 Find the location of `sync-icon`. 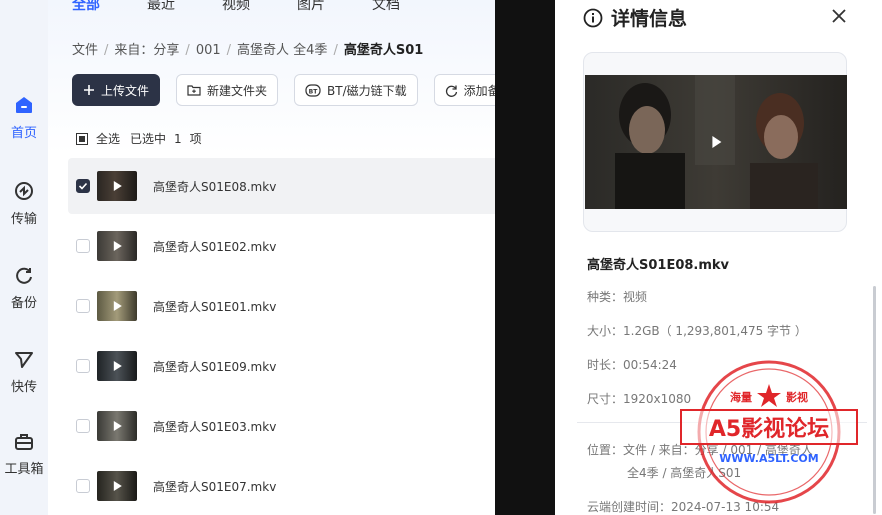

sync-icon is located at coordinates (451, 90).